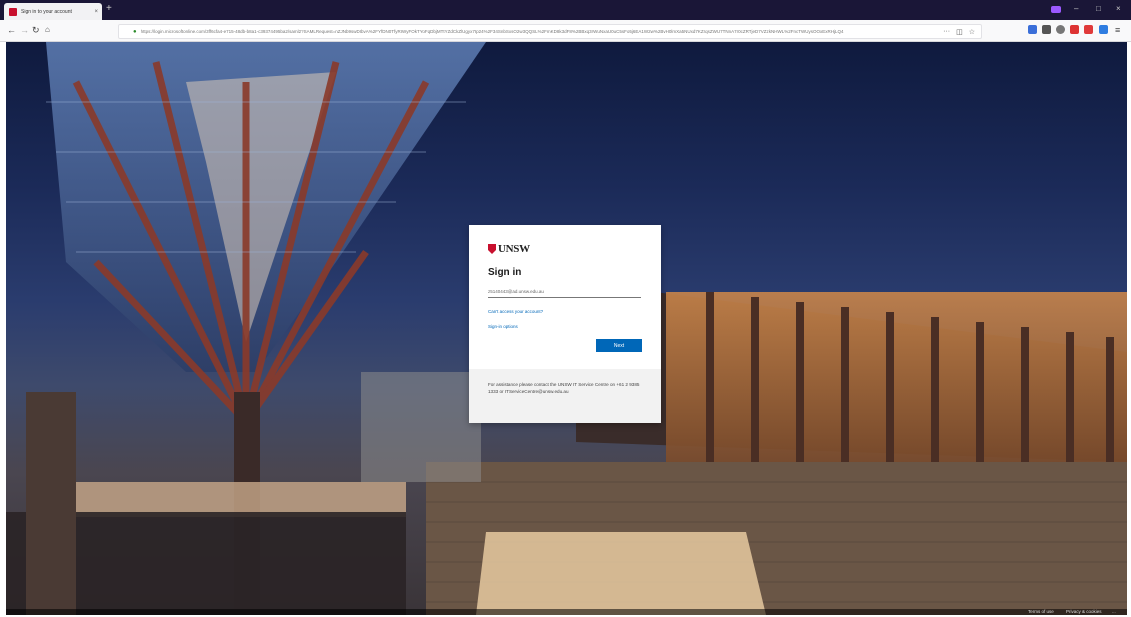 This screenshot has height=617, width=1131. I want to click on ublock-icon, so click(1074, 29).